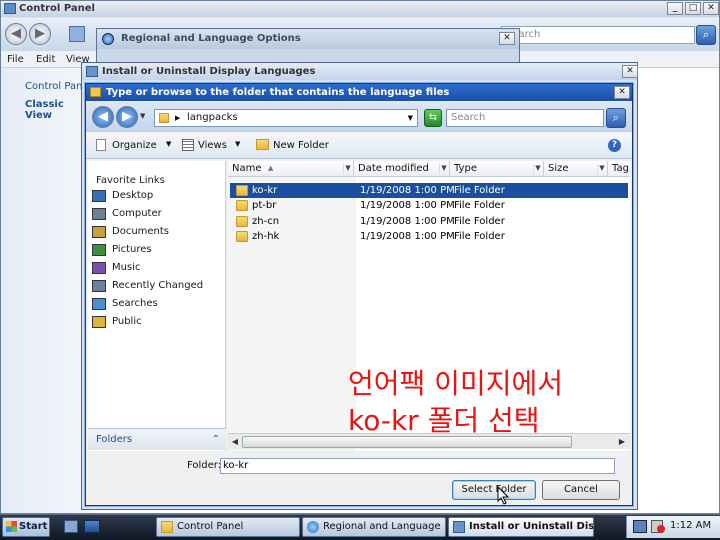  Describe the element at coordinates (581, 490) in the screenshot. I see `cancel-button: Cancel` at that location.